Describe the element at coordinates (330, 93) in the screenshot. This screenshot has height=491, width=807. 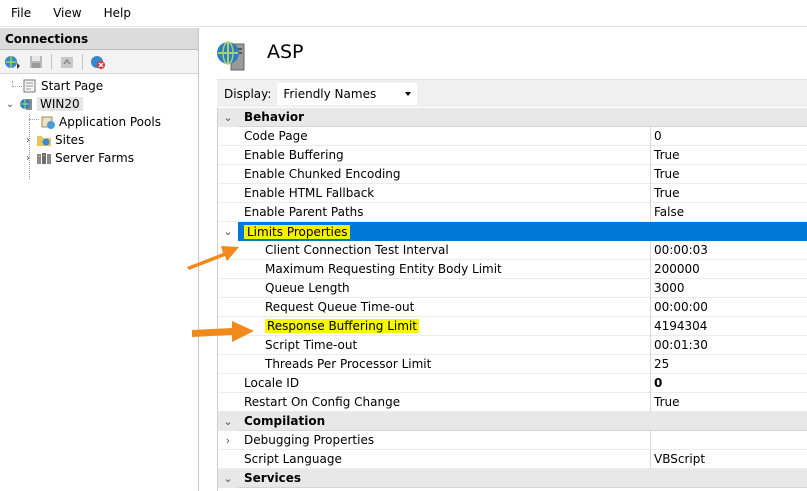
I see `display-selected-value: Friendly Names` at that location.